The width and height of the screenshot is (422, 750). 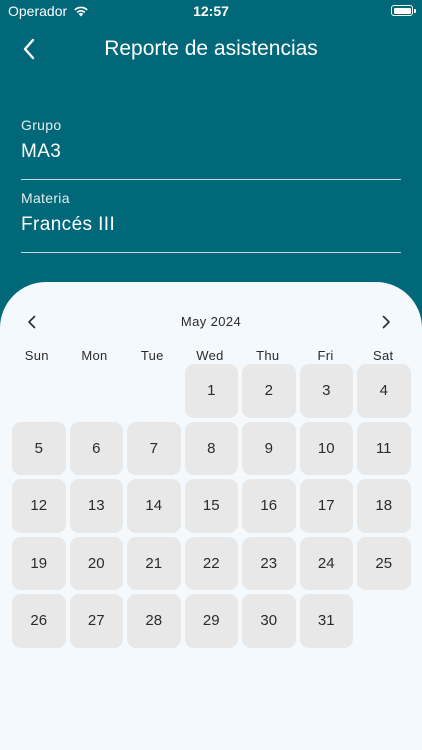 I want to click on calendar-day: 7, so click(x=154, y=448).